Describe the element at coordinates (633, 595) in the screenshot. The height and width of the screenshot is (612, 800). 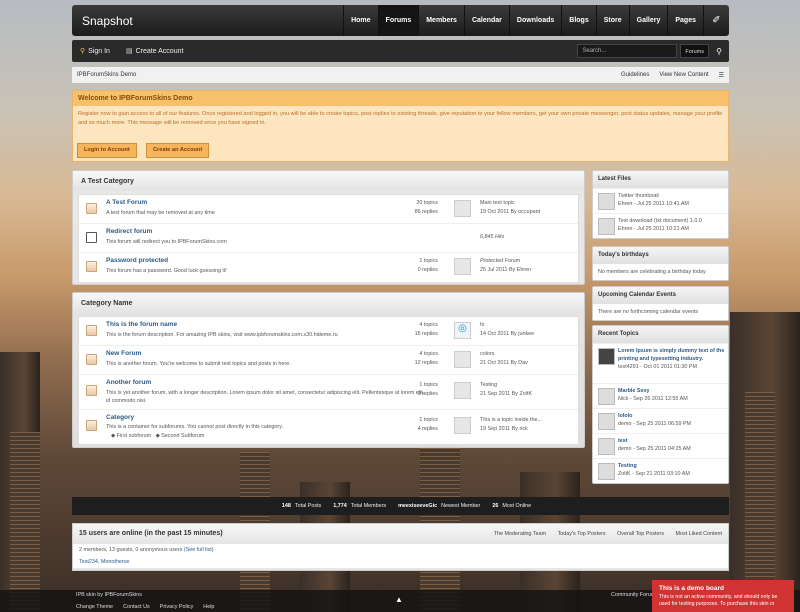
I see `community-forum-link: Community Forum` at that location.